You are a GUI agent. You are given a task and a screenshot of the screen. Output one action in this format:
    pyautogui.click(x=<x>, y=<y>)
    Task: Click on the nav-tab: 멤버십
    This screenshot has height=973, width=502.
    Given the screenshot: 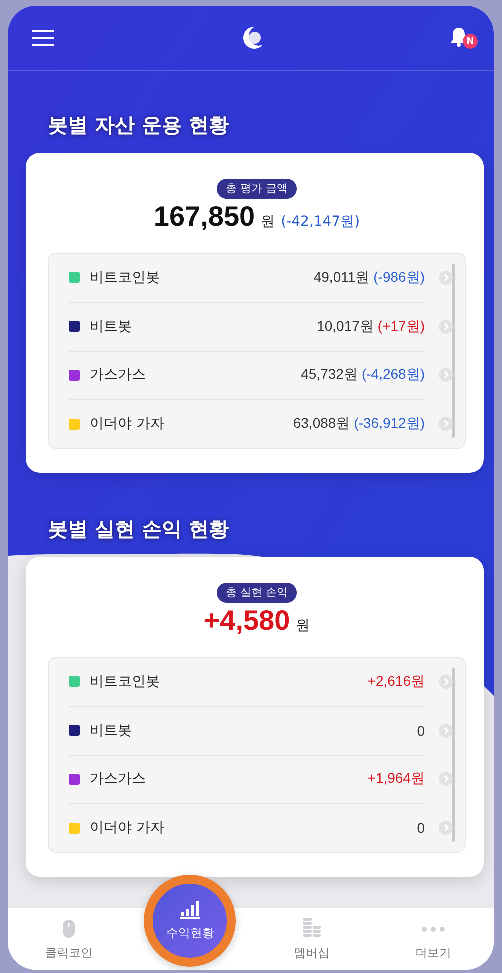 What is the action you would take?
    pyautogui.click(x=312, y=939)
    